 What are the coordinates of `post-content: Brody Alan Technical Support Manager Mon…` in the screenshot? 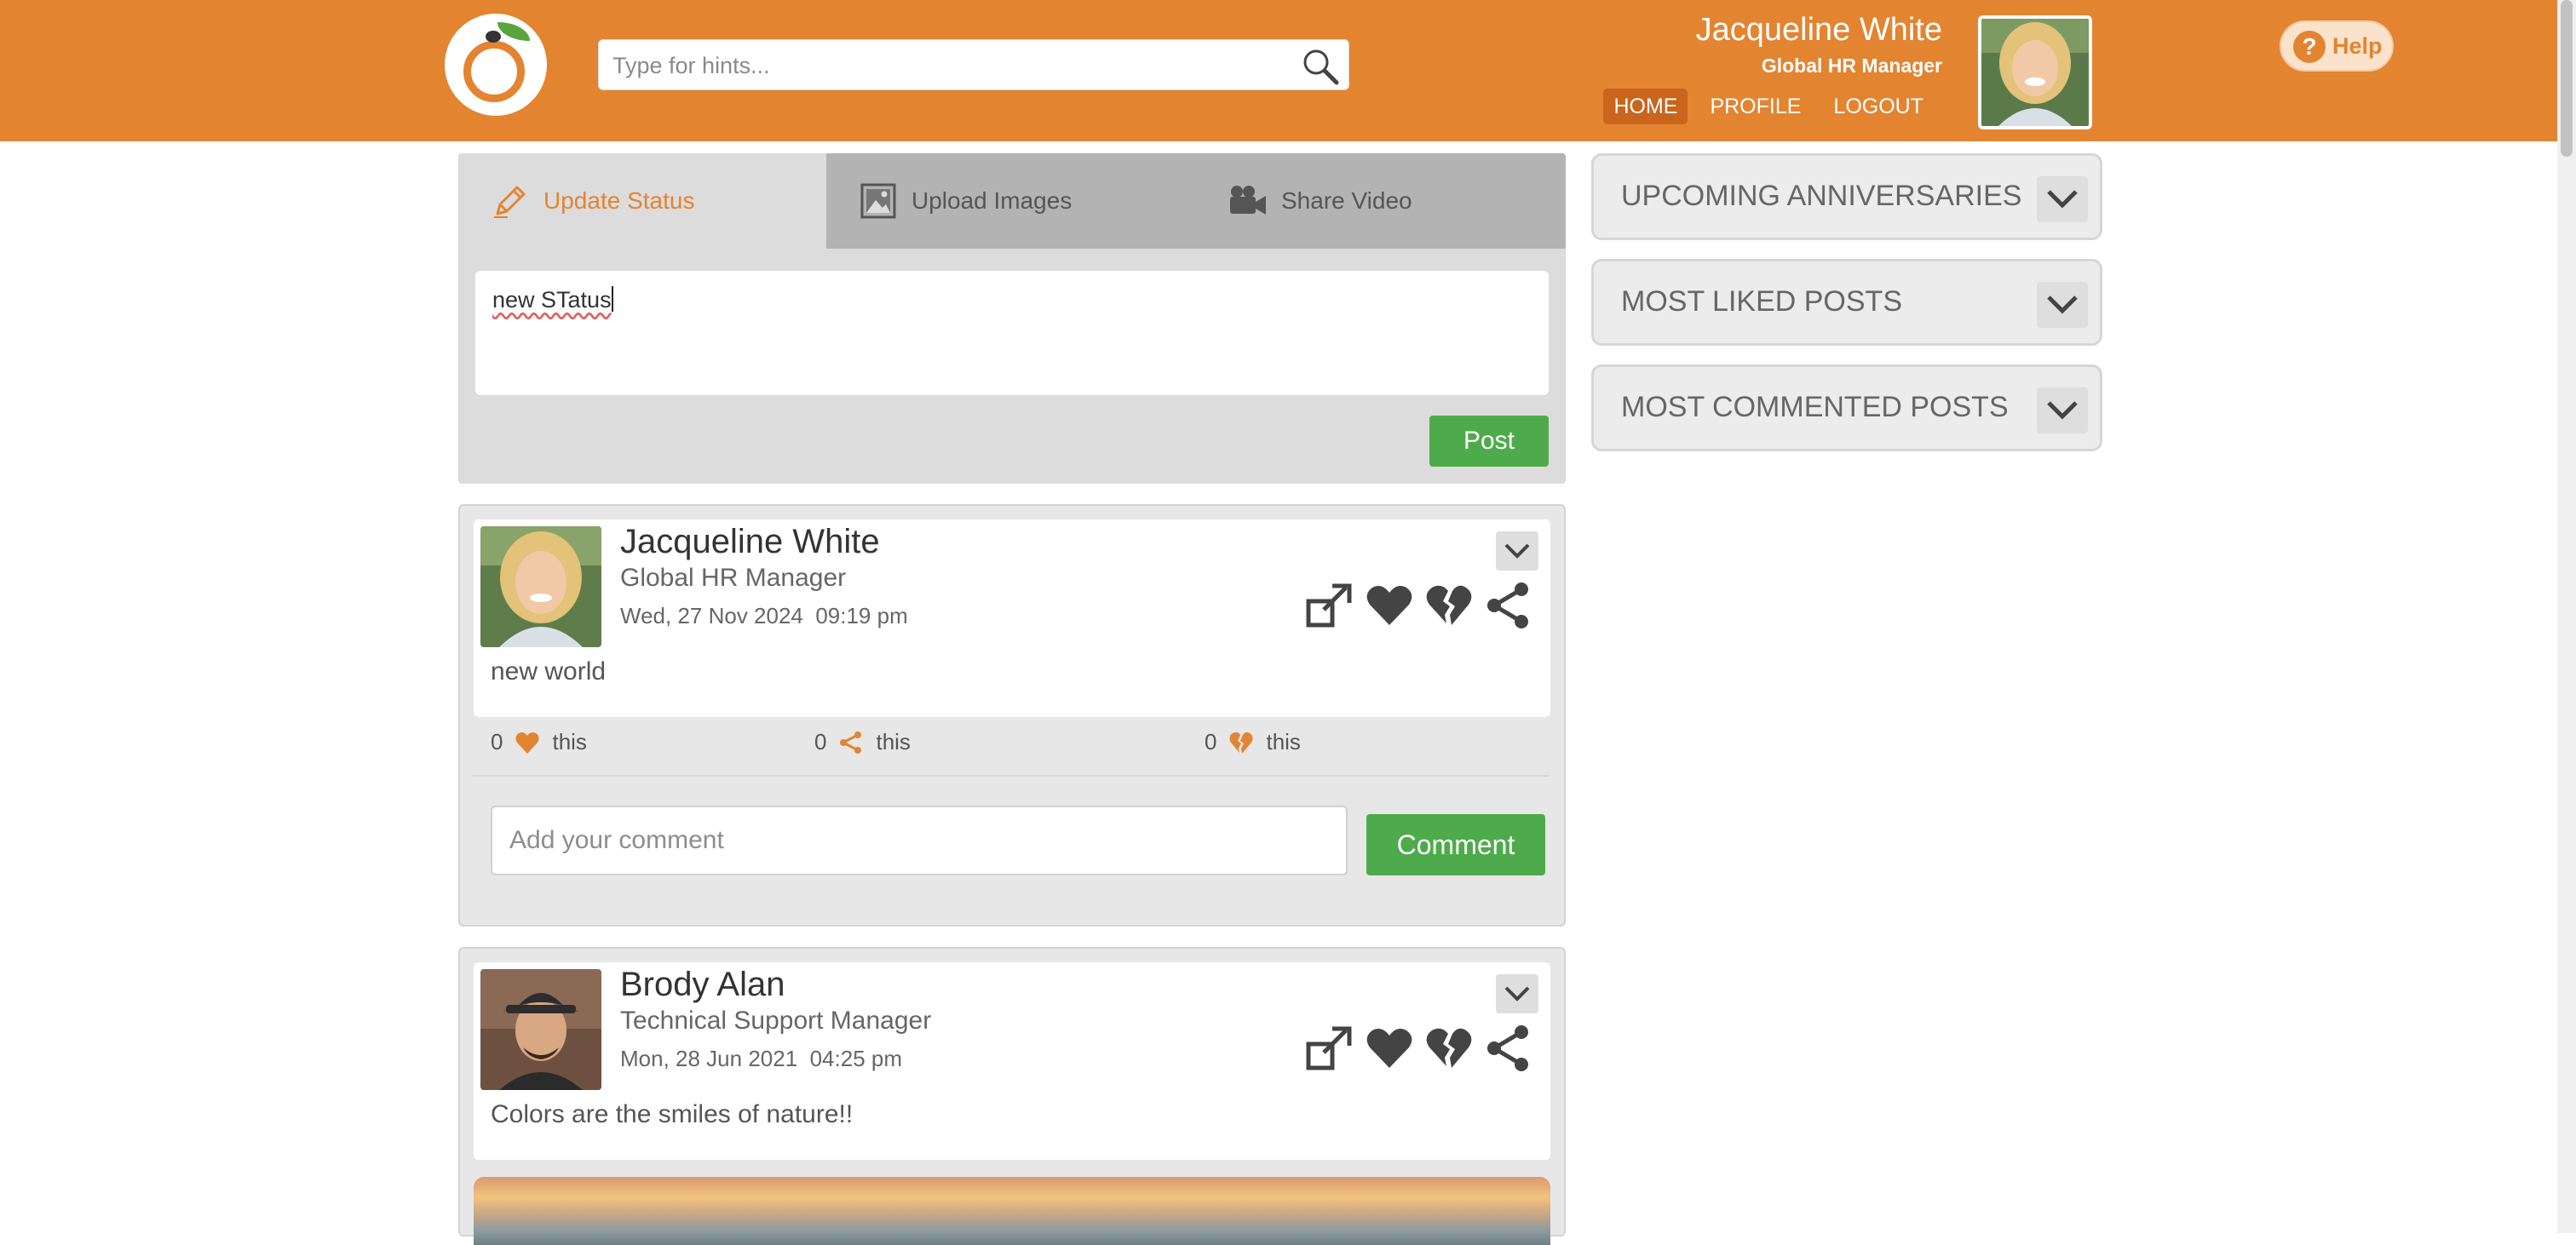 It's located at (1012, 1061).